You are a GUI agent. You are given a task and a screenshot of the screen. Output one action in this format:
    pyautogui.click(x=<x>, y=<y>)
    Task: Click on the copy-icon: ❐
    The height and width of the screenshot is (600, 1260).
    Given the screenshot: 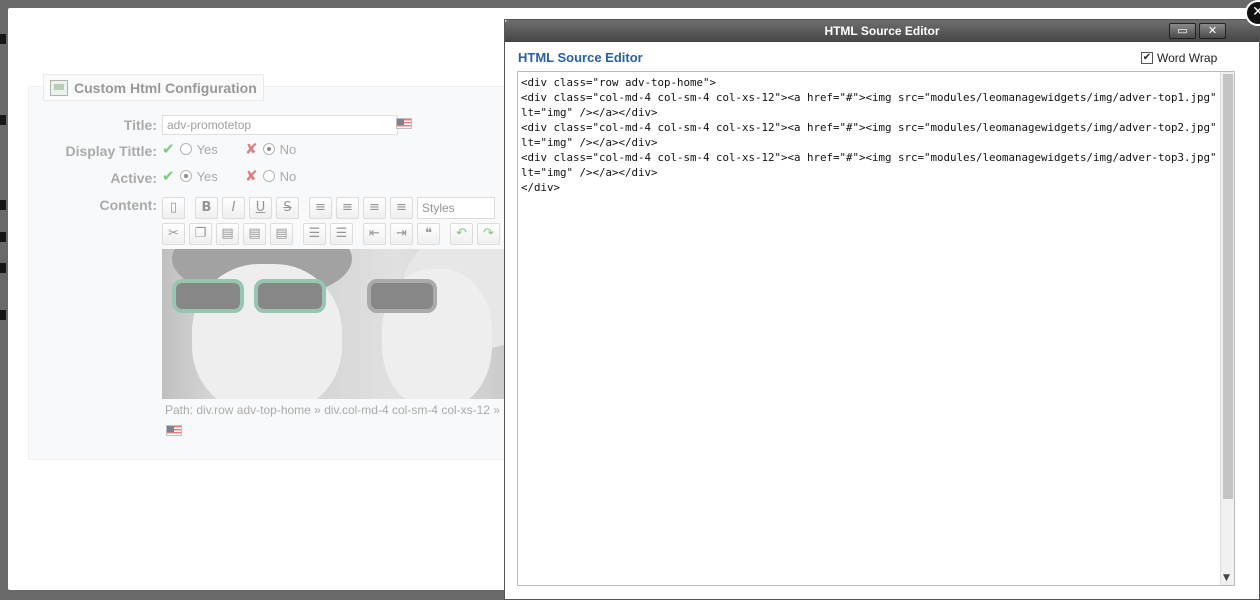 What is the action you would take?
    pyautogui.click(x=200, y=234)
    